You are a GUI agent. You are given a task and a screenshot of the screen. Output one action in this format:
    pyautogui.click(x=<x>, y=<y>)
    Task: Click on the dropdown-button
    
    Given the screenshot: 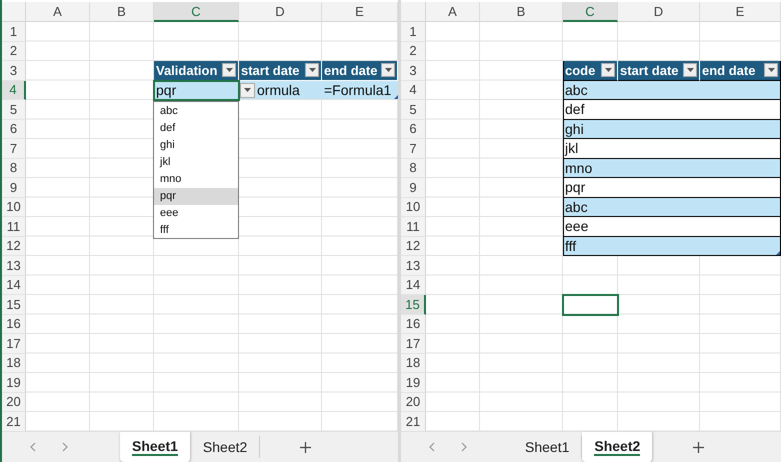 What is the action you would take?
    pyautogui.click(x=247, y=90)
    